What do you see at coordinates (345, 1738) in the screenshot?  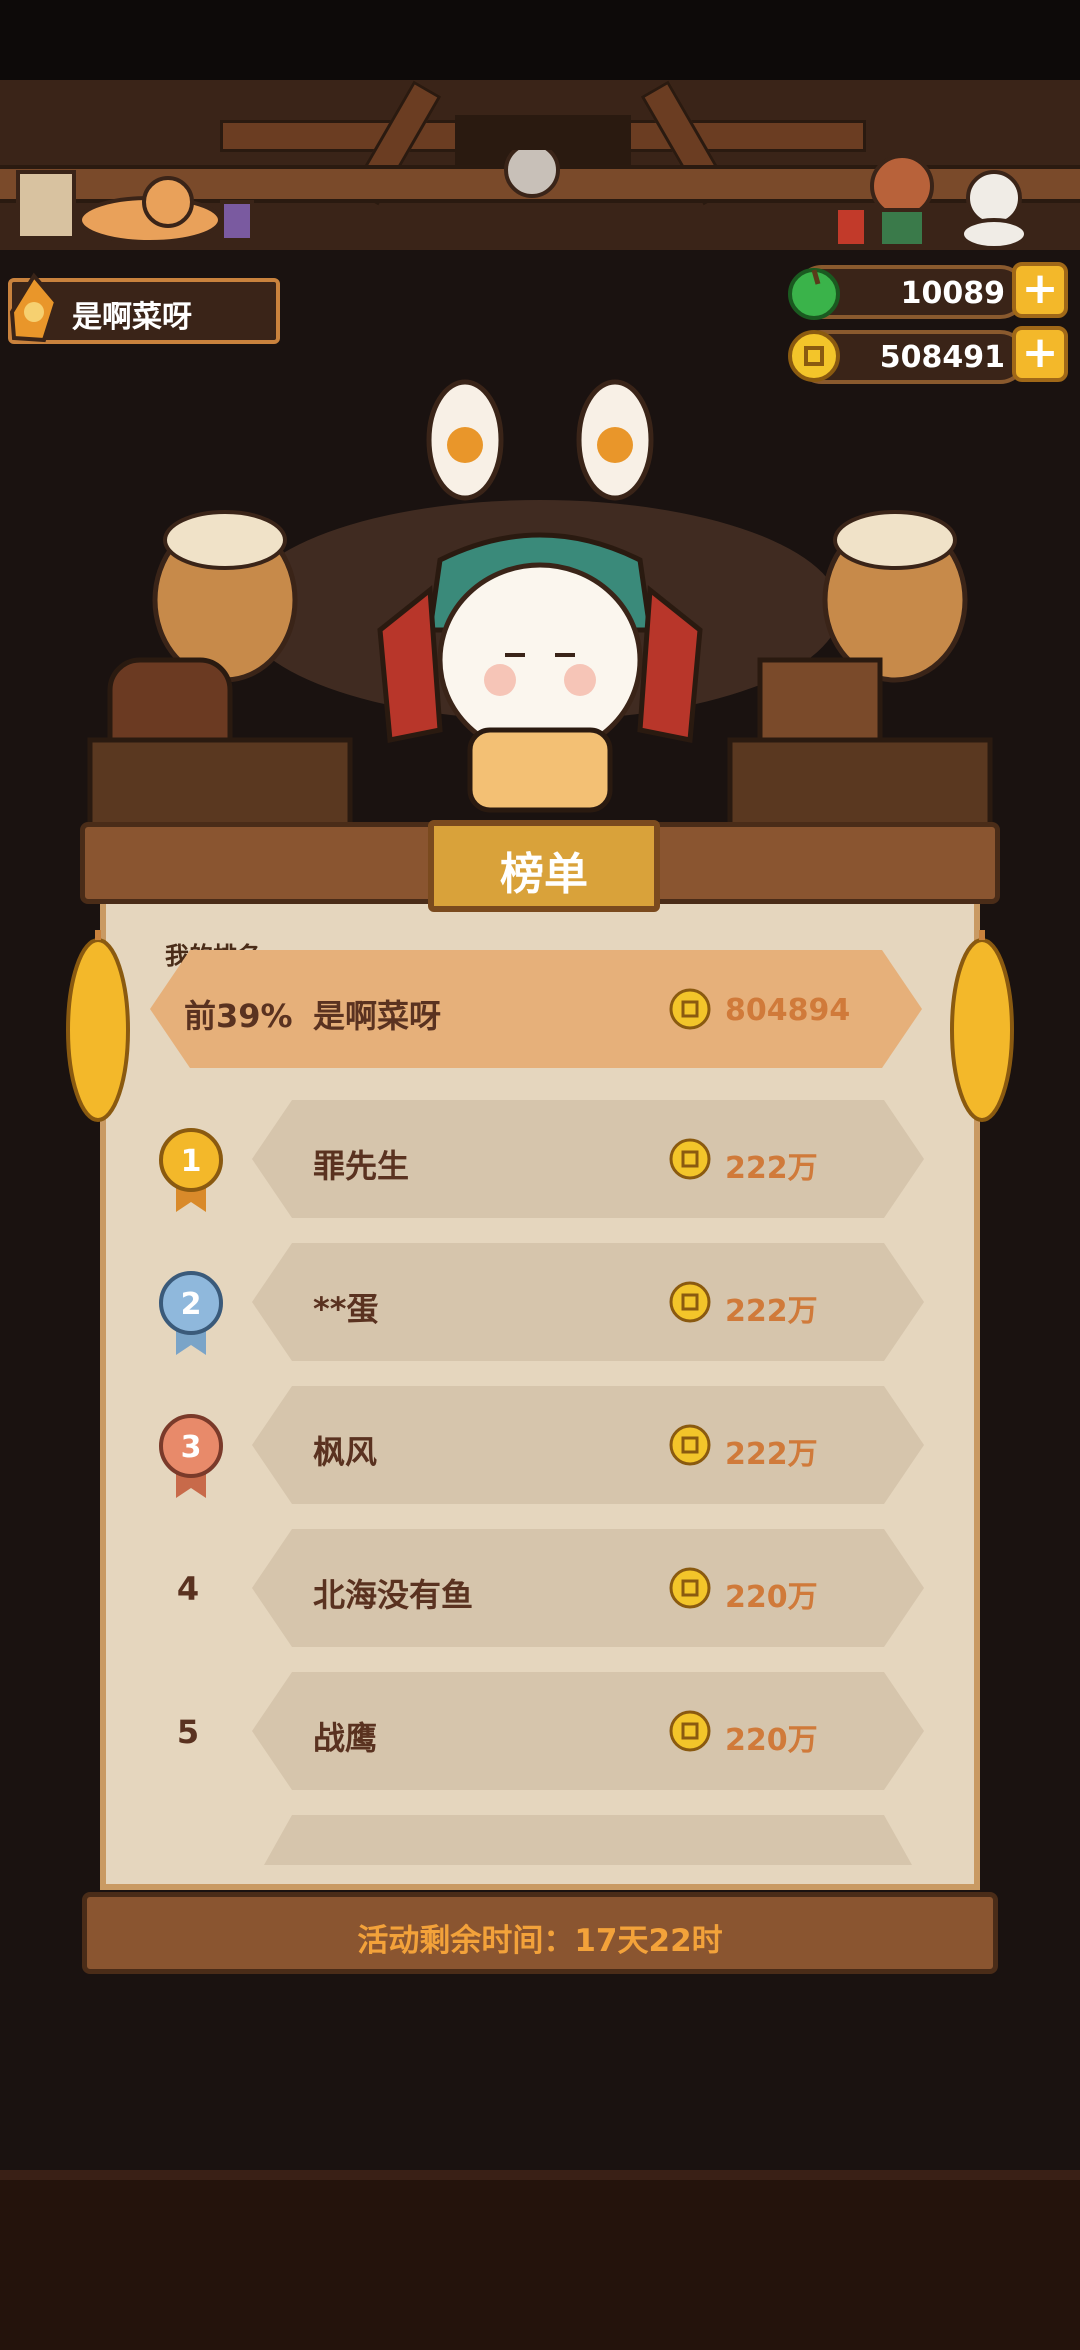 I see `row-5-name: 战鹰` at bounding box center [345, 1738].